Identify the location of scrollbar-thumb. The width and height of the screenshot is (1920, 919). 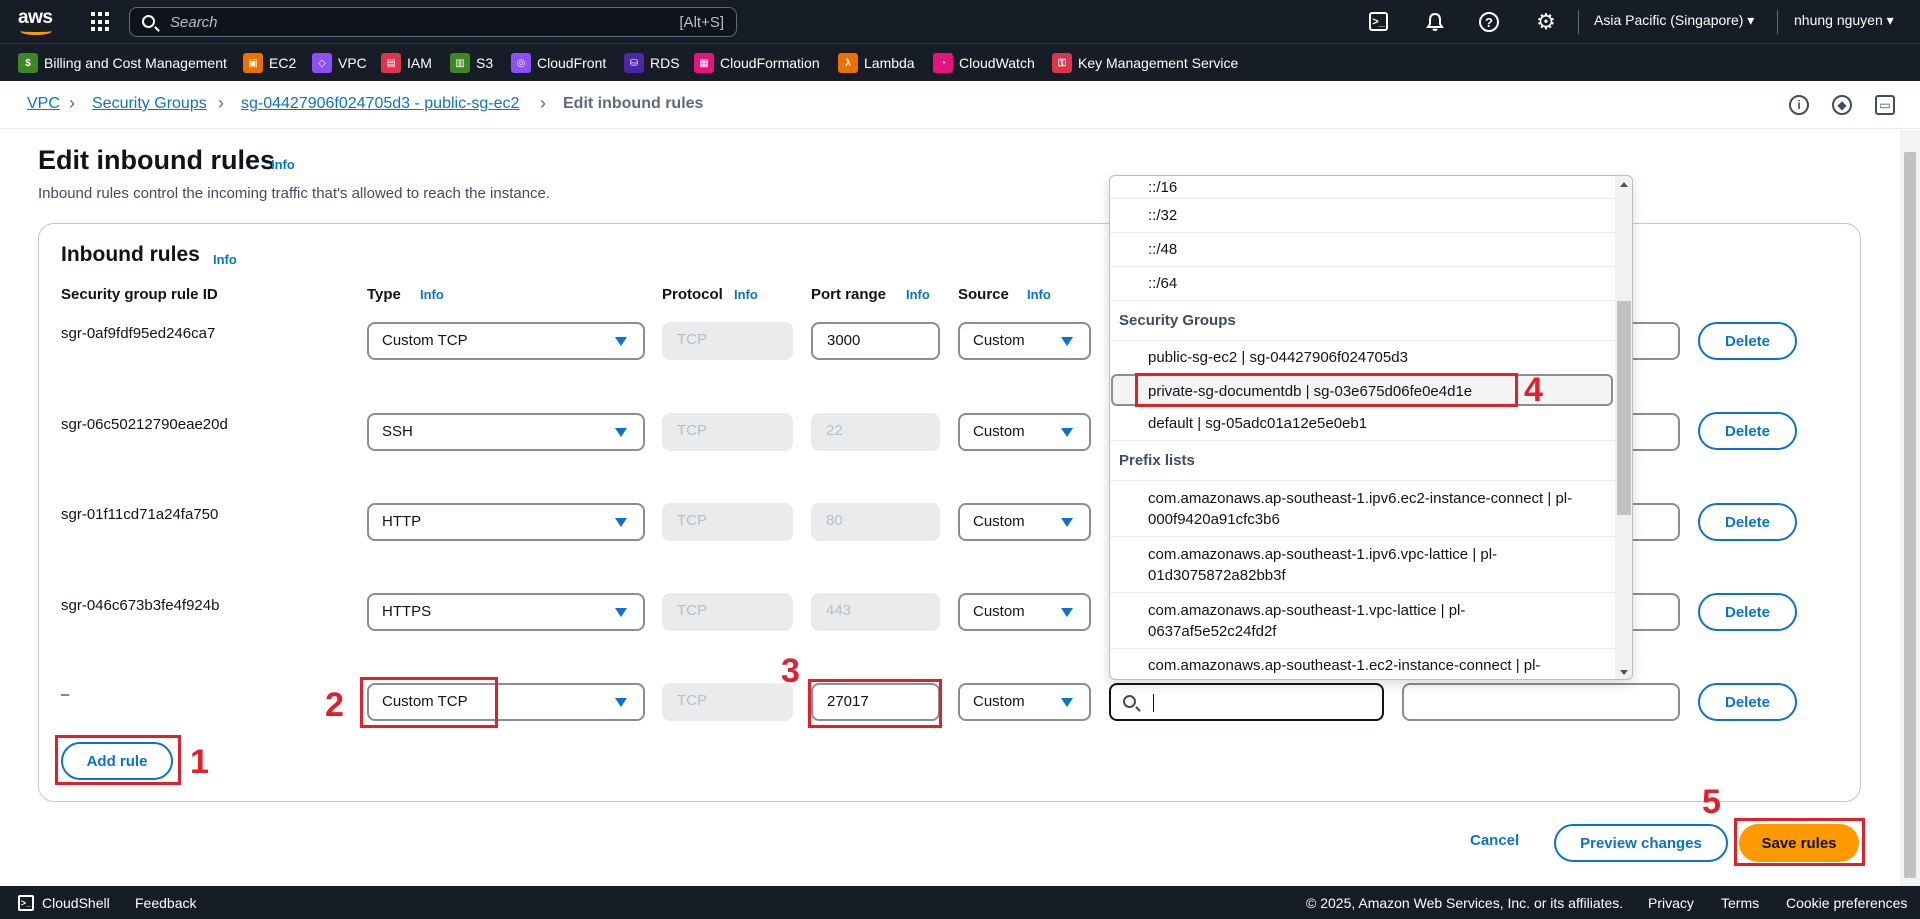
(1910, 515).